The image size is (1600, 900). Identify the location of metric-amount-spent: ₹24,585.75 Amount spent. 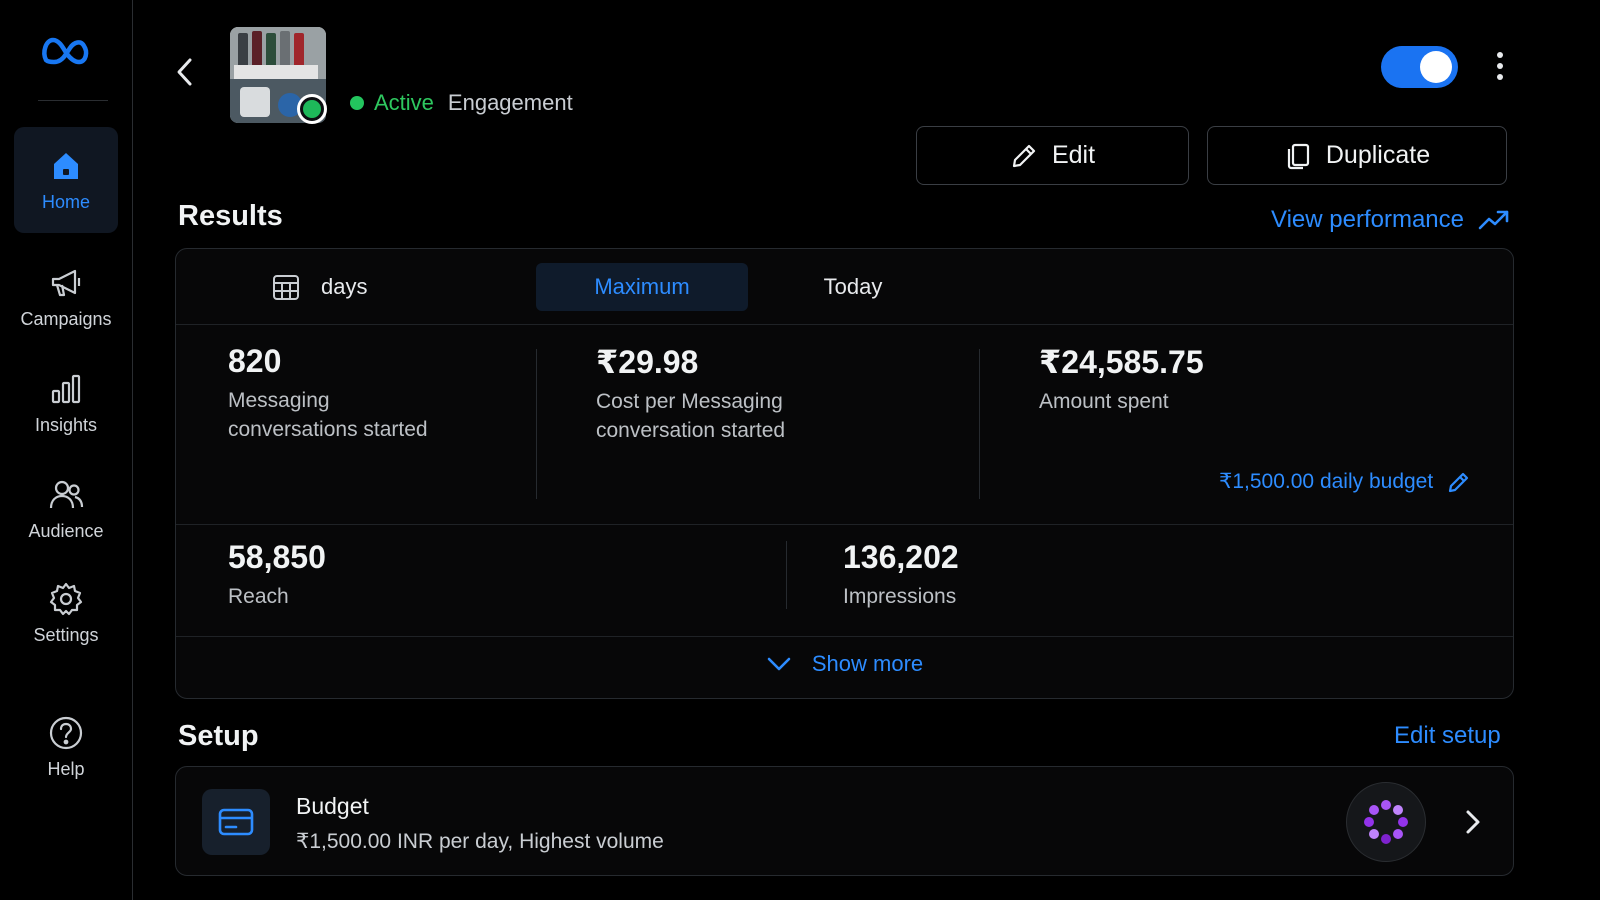
(1189, 379).